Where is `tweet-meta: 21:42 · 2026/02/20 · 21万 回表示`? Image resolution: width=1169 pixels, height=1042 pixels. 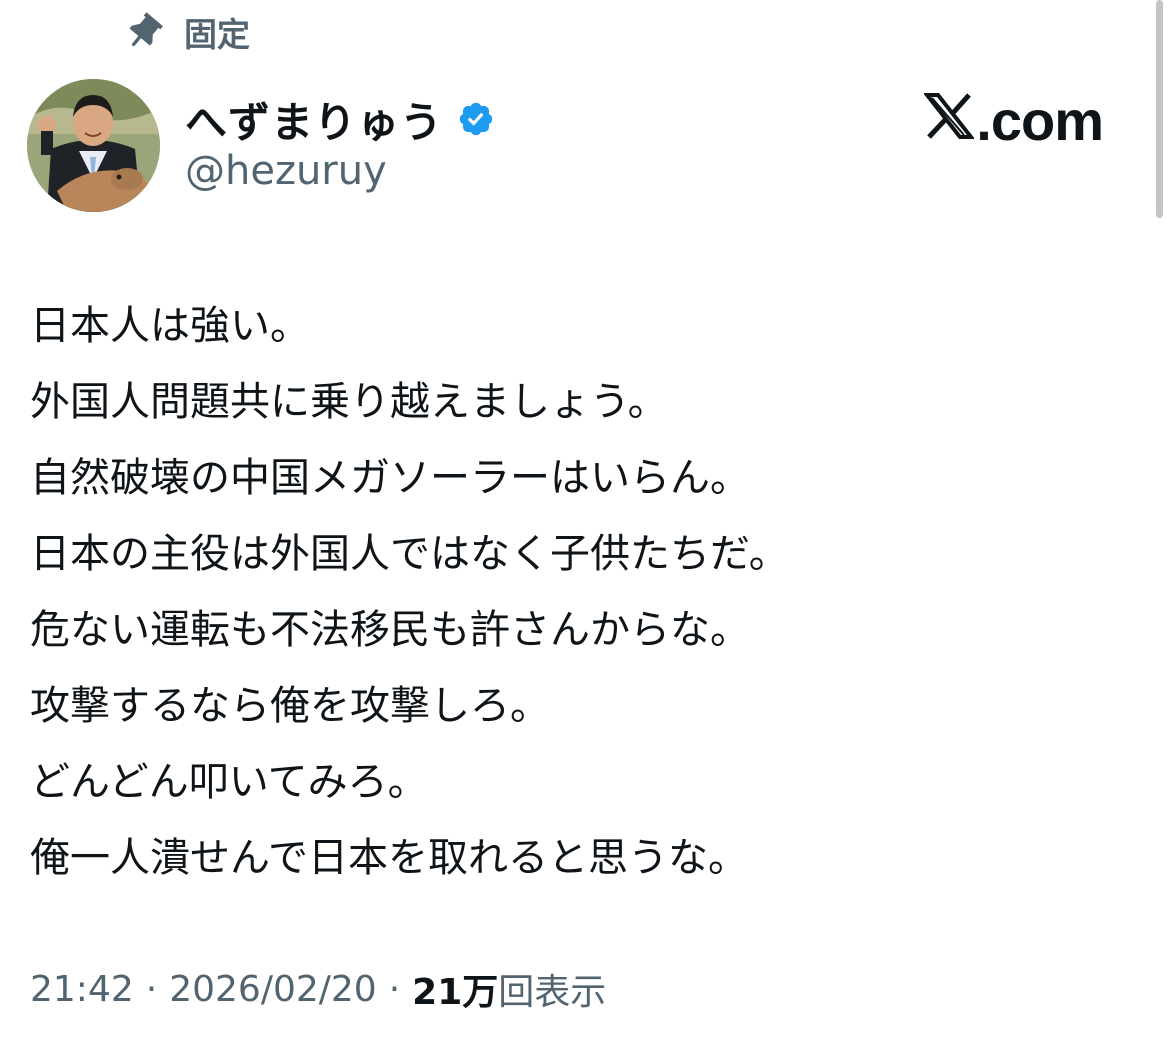
tweet-meta: 21:42 · 2026/02/20 · 21万 回表示 is located at coordinates (318, 989).